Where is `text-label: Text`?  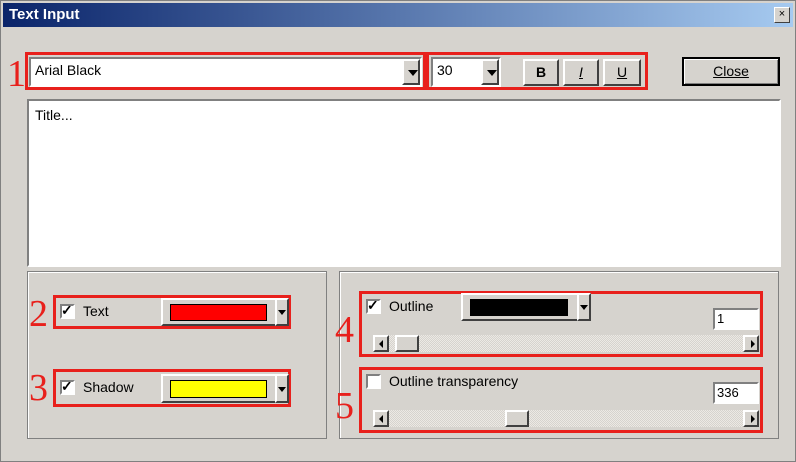 text-label: Text is located at coordinates (96, 311).